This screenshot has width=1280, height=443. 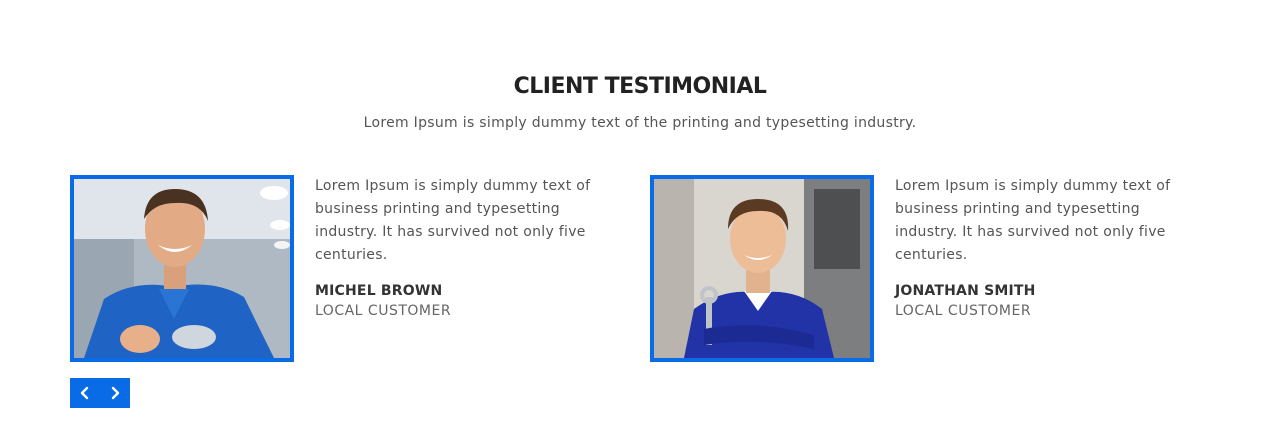 I want to click on client-name: MICHEL BROWN, so click(x=379, y=291).